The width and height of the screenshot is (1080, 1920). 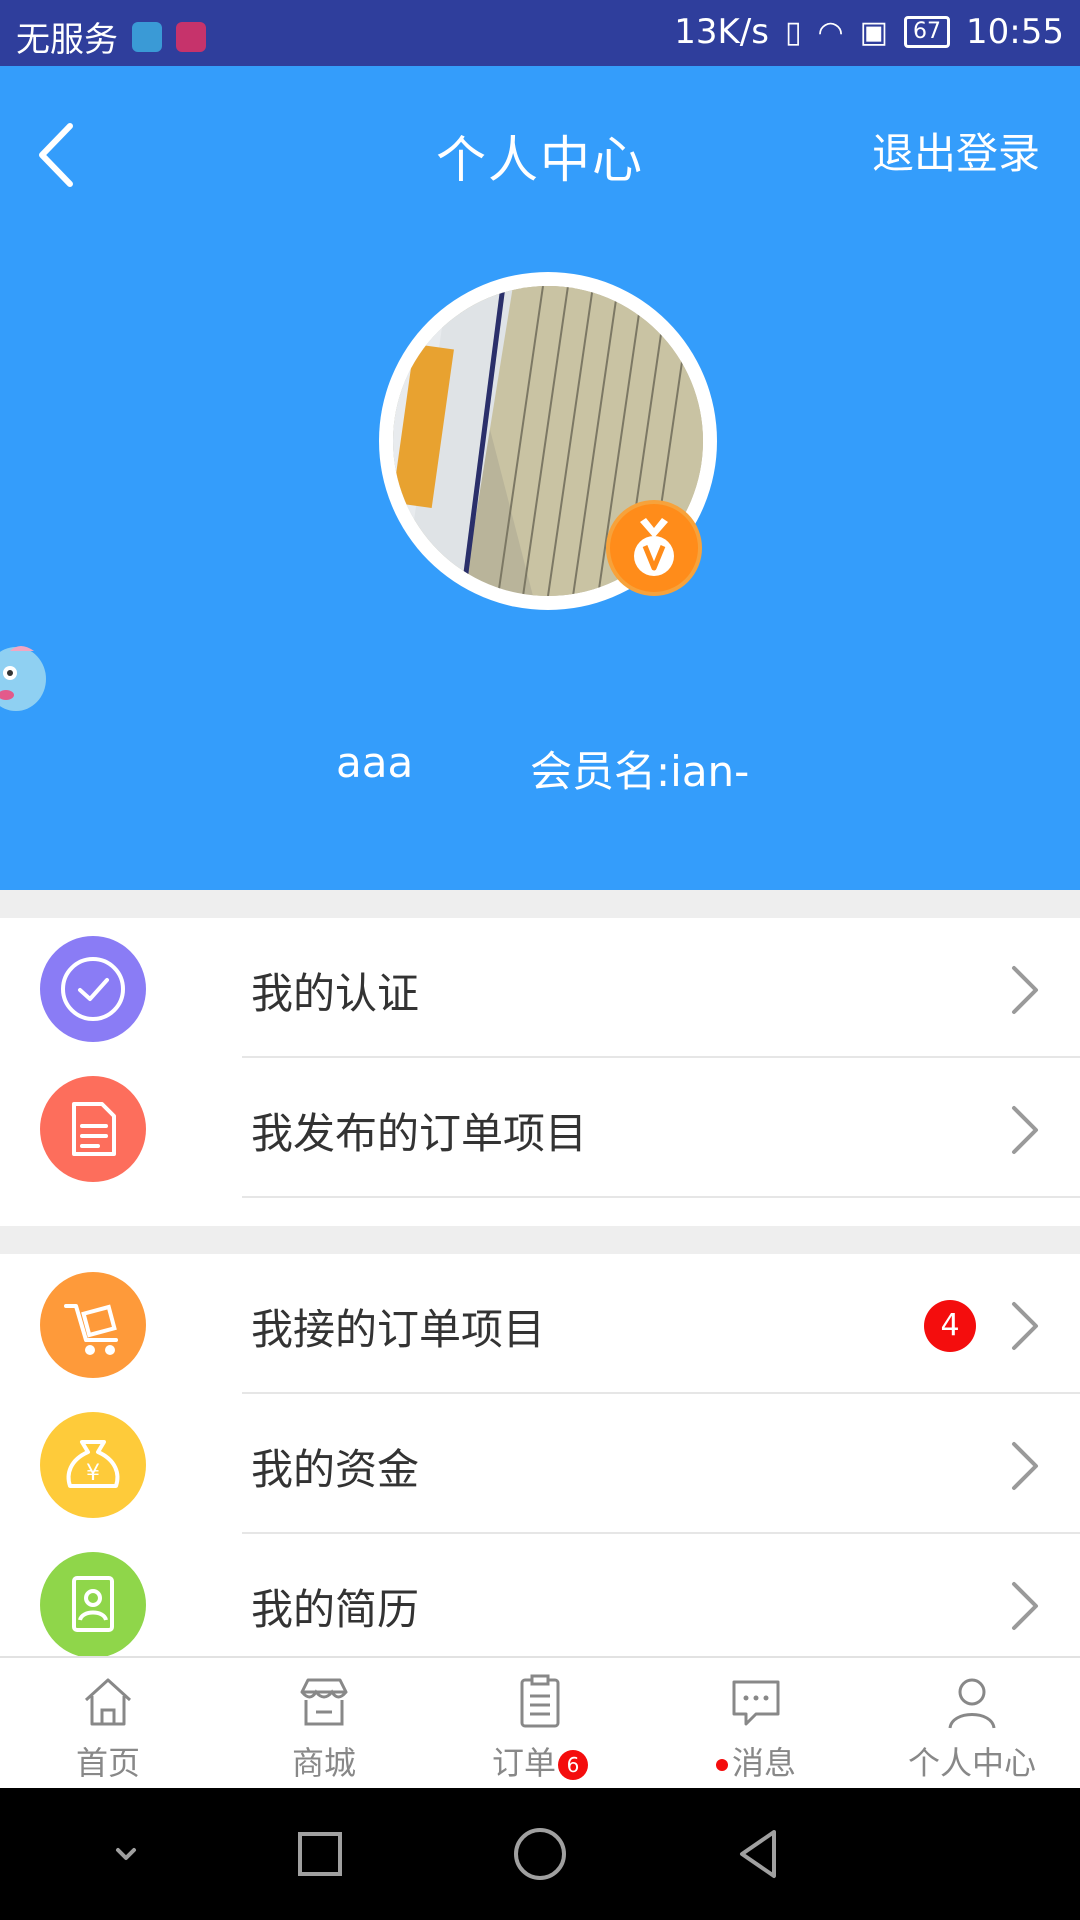 I want to click on tab-badge: 6, so click(x=573, y=1765).